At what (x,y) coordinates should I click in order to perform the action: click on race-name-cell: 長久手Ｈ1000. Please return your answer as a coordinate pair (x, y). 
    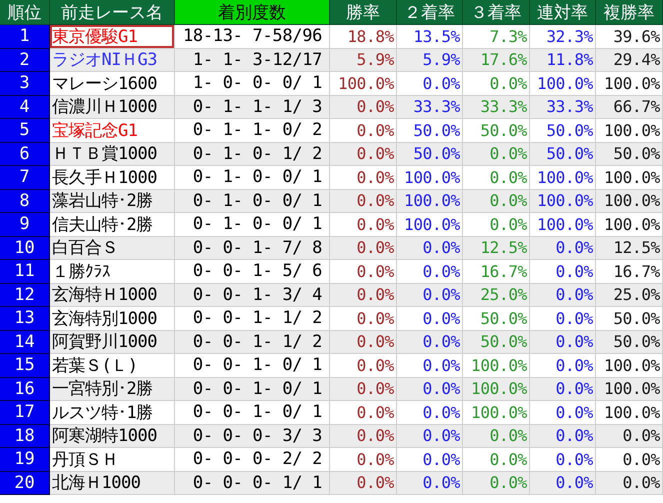
    Looking at the image, I should click on (112, 178).